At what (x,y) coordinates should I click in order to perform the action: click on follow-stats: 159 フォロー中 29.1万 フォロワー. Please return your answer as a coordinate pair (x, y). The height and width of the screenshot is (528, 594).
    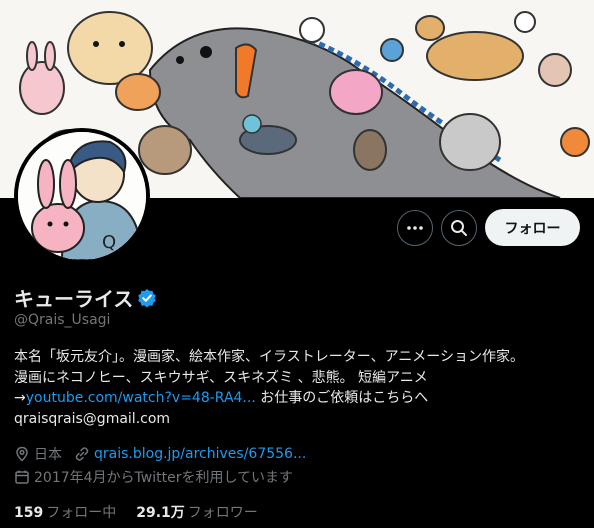
    Looking at the image, I should click on (136, 512).